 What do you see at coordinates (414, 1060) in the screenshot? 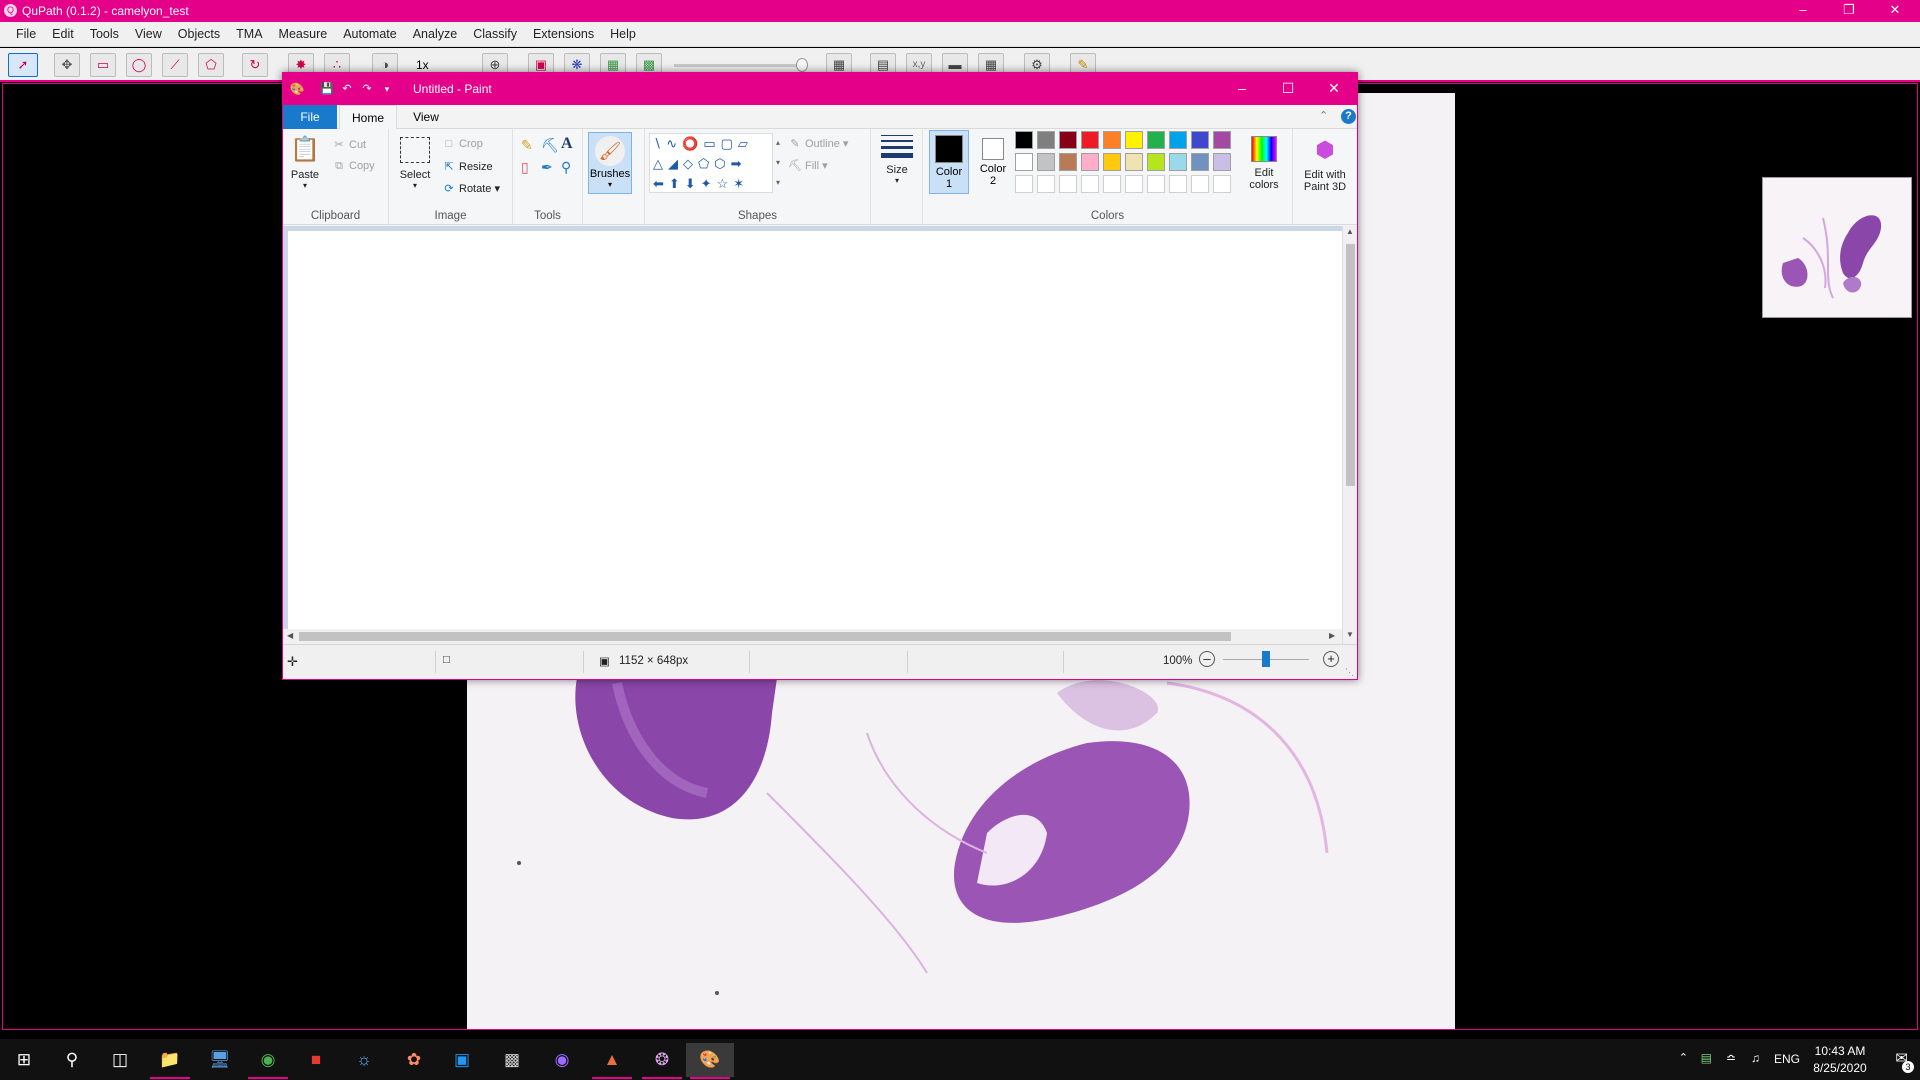
I see `app-icon: ✿` at bounding box center [414, 1060].